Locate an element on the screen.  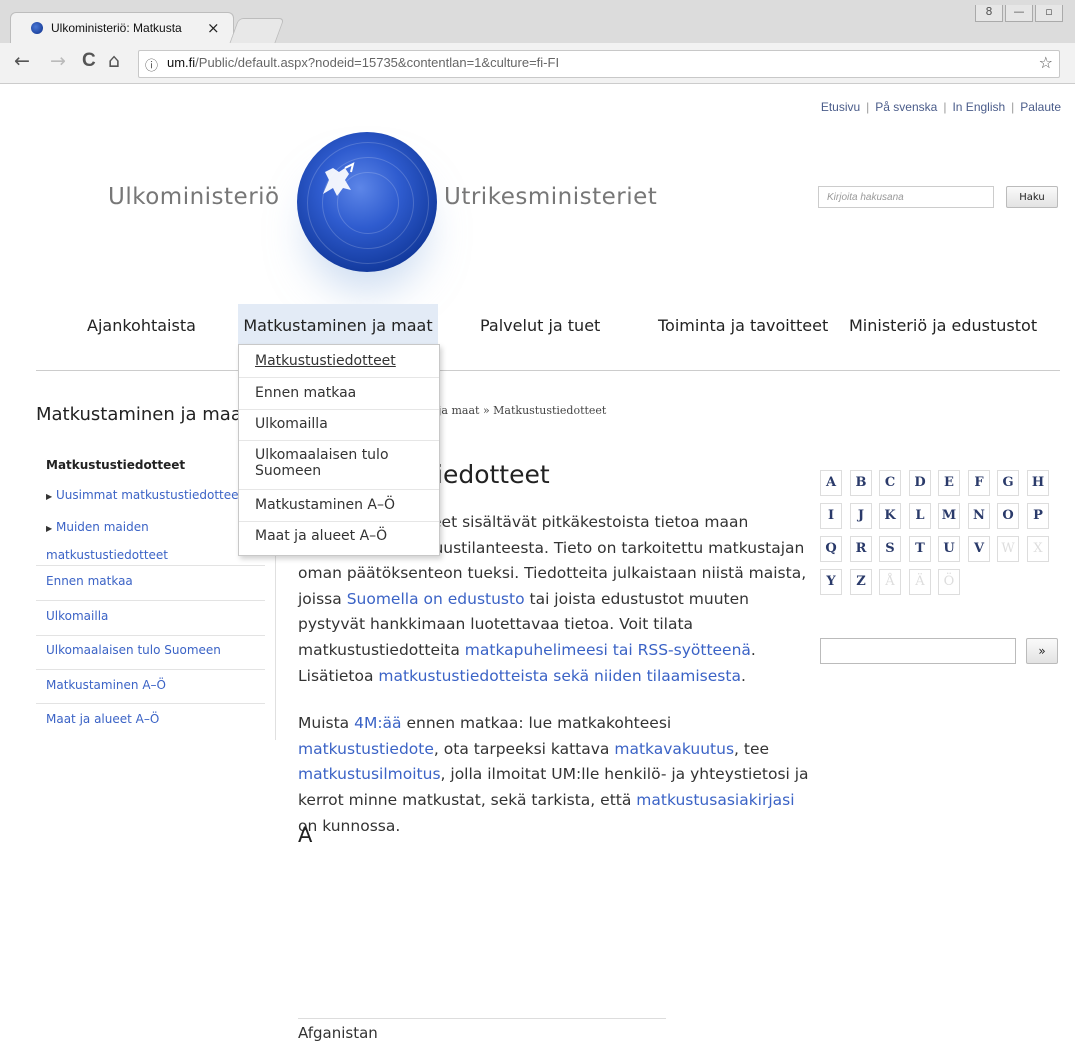
nav-item-current-affairs: Ajankohtaista is located at coordinates (141, 326).